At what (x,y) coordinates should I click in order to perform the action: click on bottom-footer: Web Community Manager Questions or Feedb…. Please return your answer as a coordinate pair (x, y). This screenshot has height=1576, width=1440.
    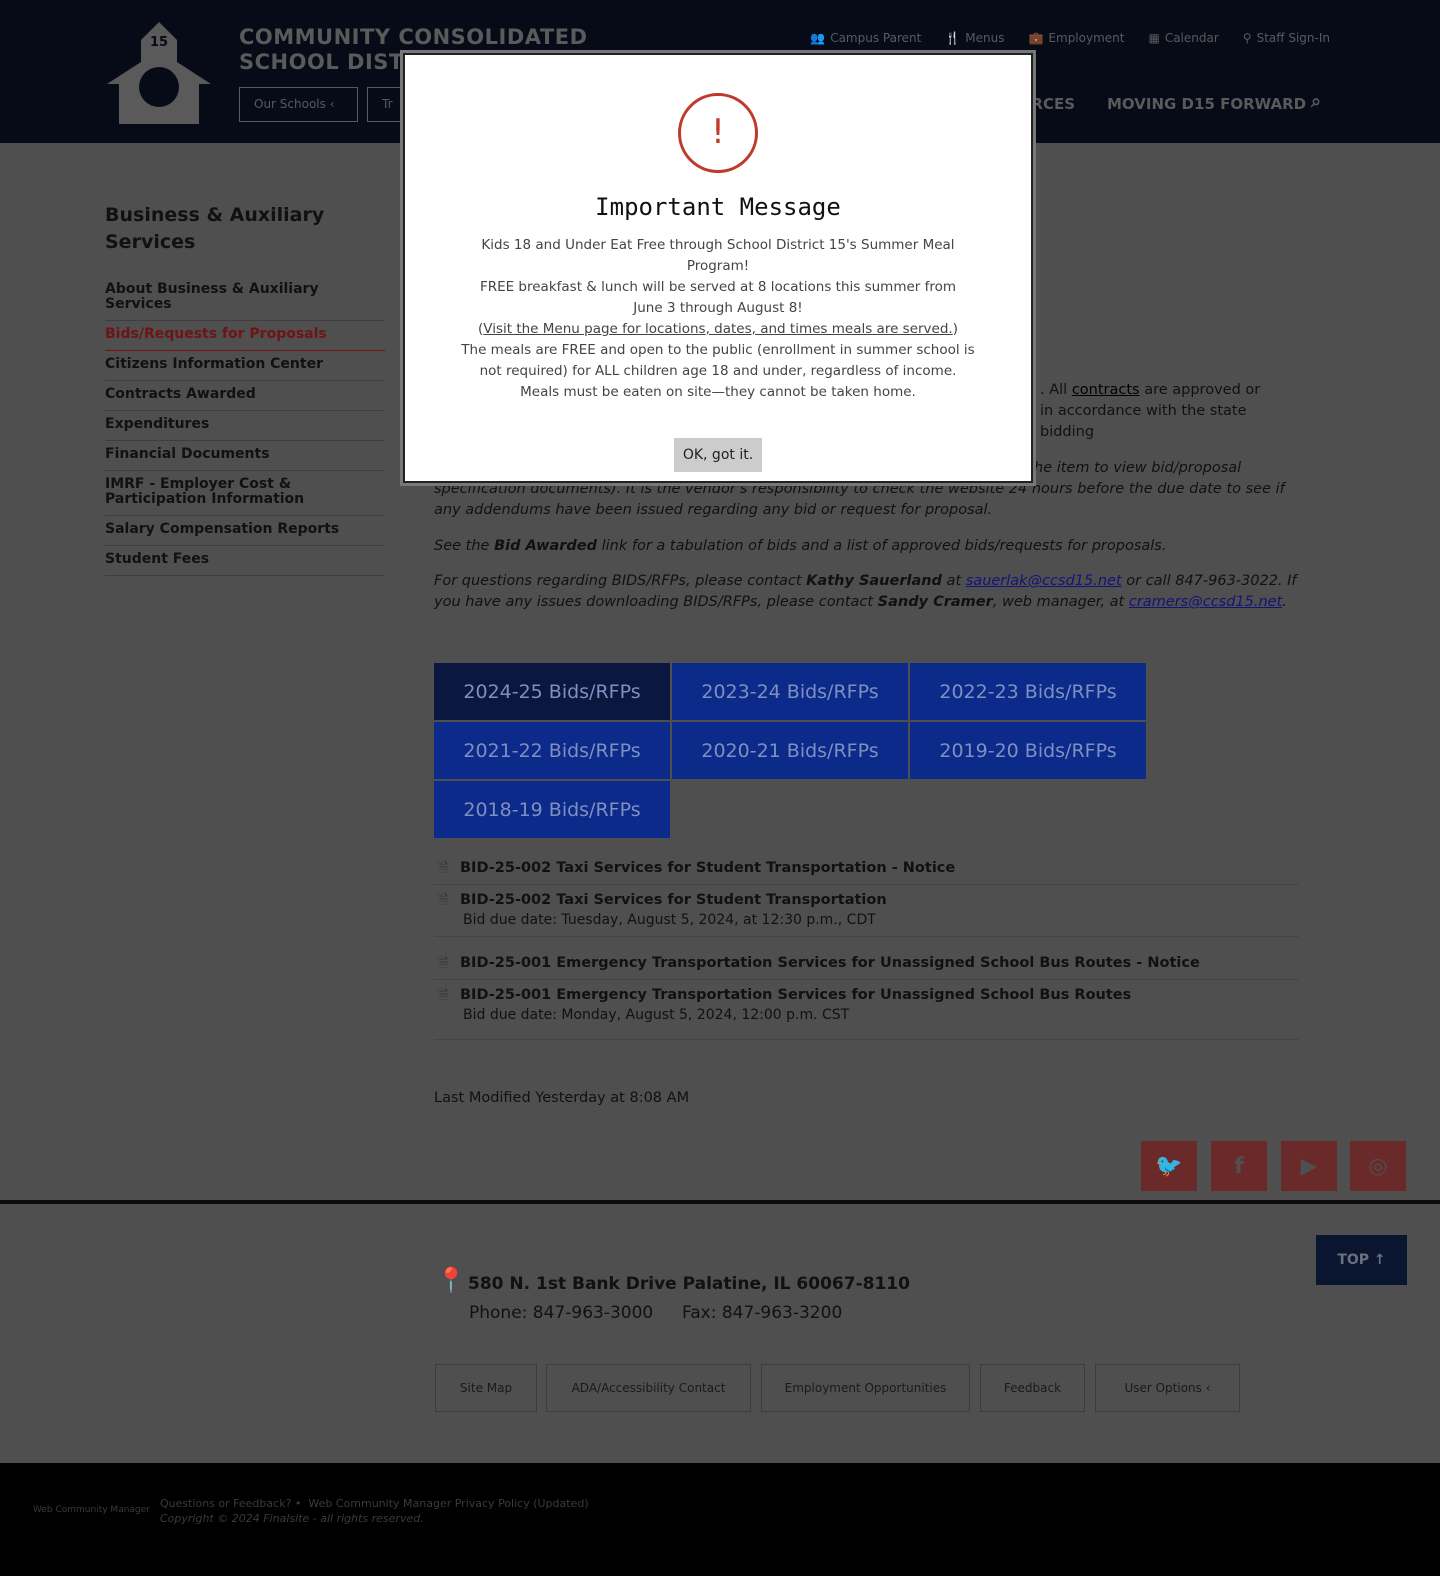
    Looking at the image, I should click on (720, 1519).